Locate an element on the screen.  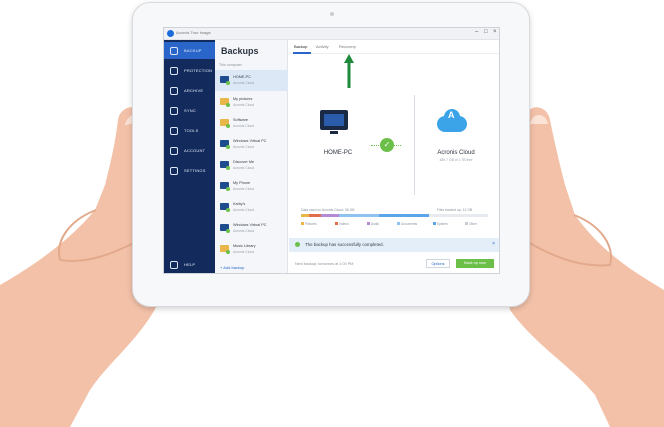
legend-item: Other is located at coordinates (471, 224).